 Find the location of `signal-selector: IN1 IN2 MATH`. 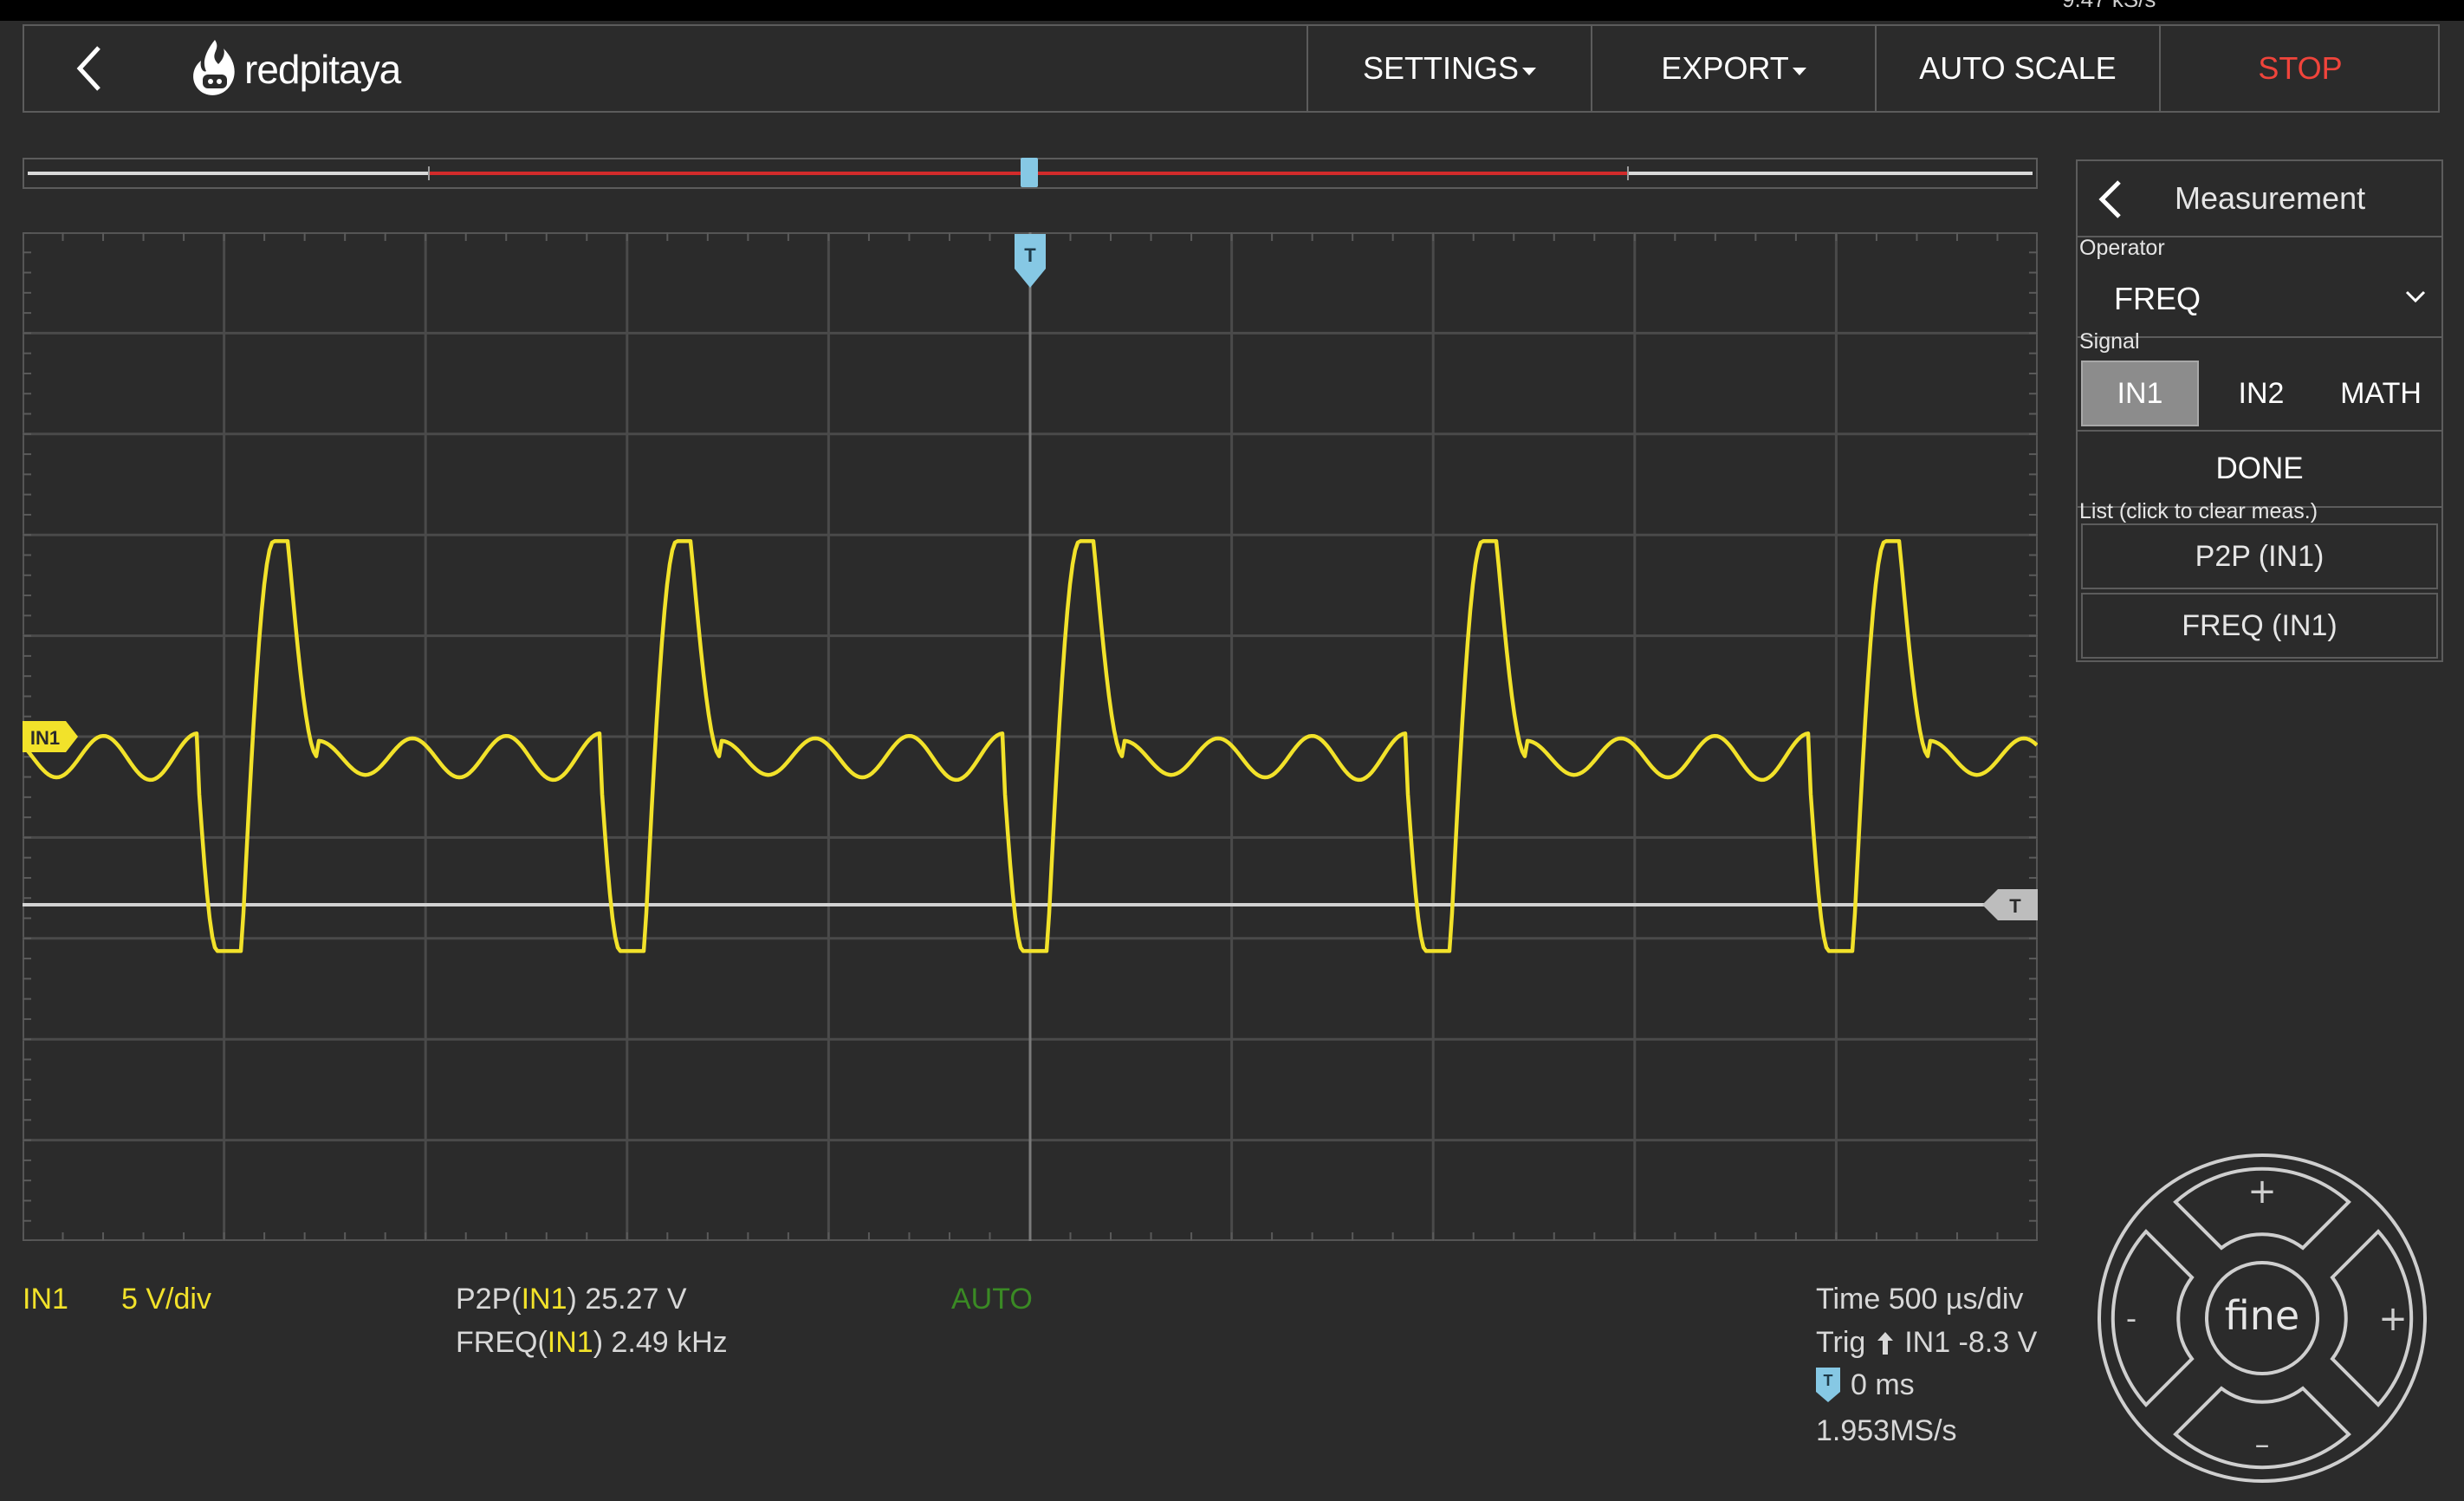

signal-selector: IN1 IN2 MATH is located at coordinates (2259, 393).